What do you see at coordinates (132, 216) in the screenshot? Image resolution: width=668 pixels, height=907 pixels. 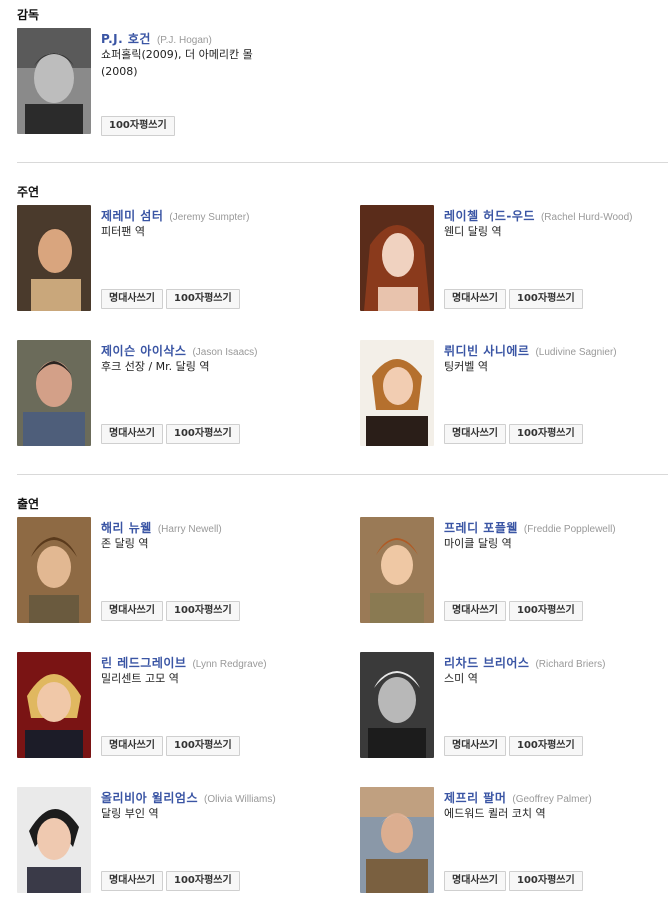 I see `person-name-link: 제레미 섬터` at bounding box center [132, 216].